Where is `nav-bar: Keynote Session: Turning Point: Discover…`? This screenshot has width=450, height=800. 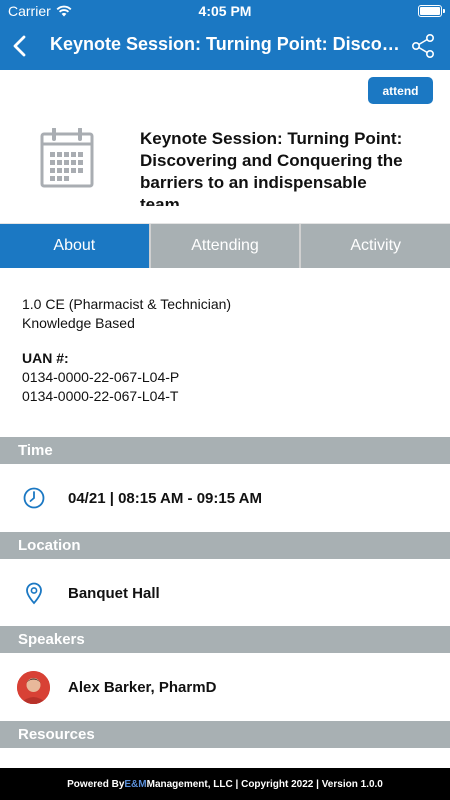 nav-bar: Keynote Session: Turning Point: Discover… is located at coordinates (225, 46).